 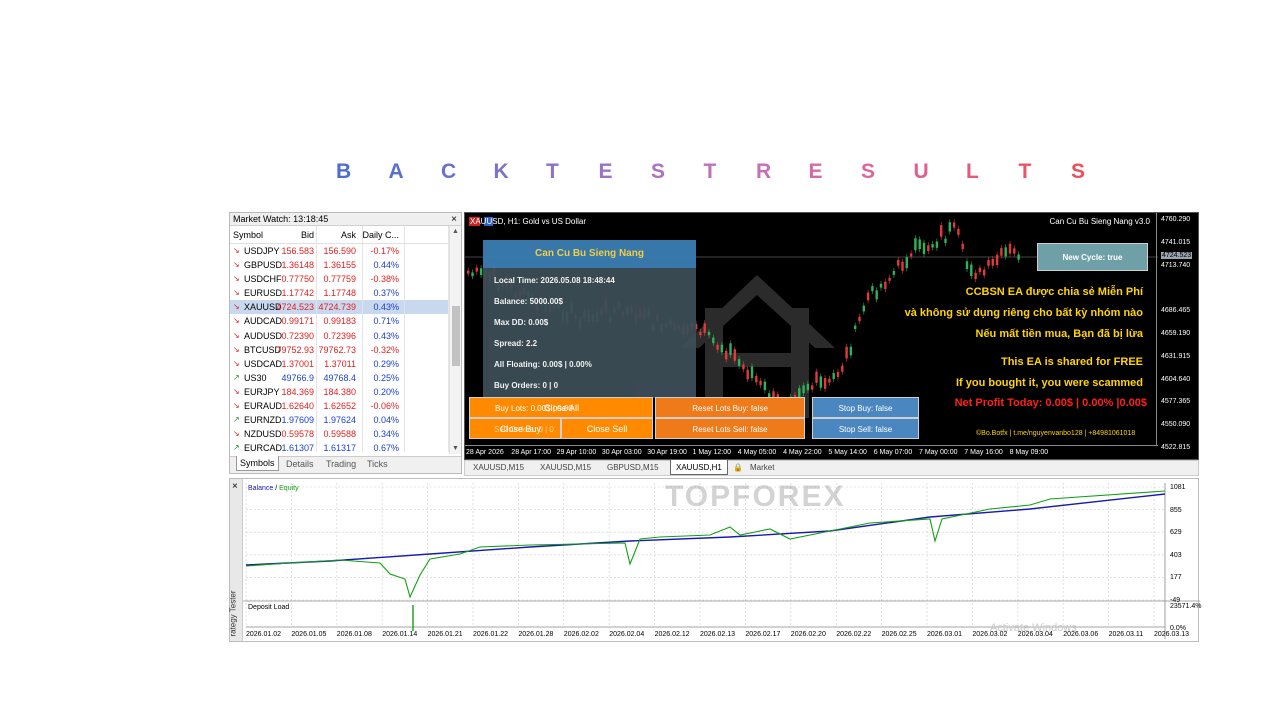 I want to click on market-watch-row: ↘ EURJPY 184.369 184.380 0.20%, so click(x=345, y=392).